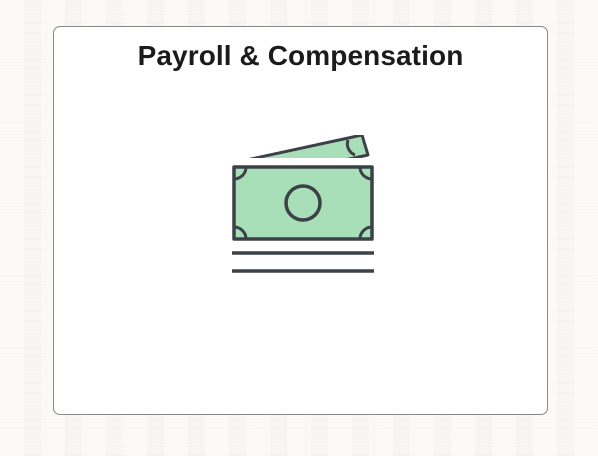  I want to click on tile-title: Payroll & Compensation, so click(300, 55).